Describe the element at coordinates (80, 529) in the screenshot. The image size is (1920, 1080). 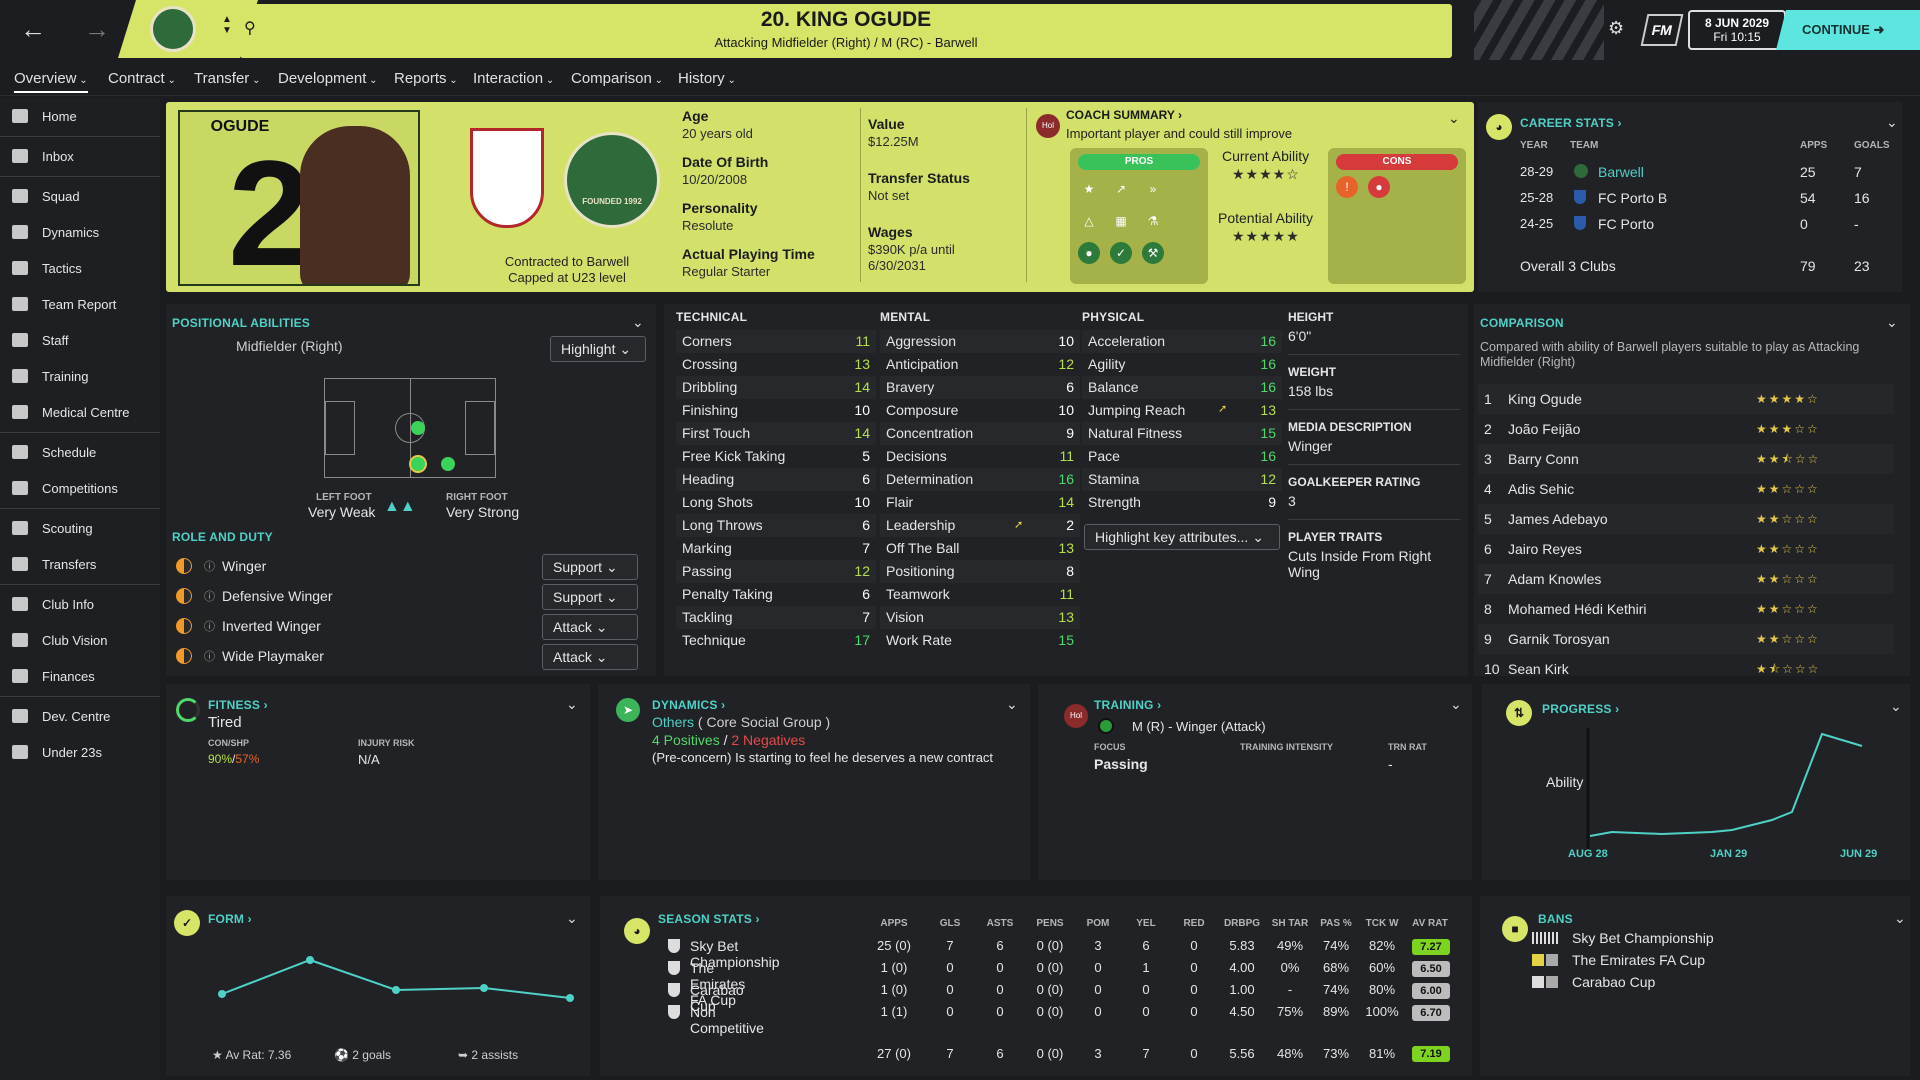
I see `sidebar-item-scouting: Scouting` at that location.